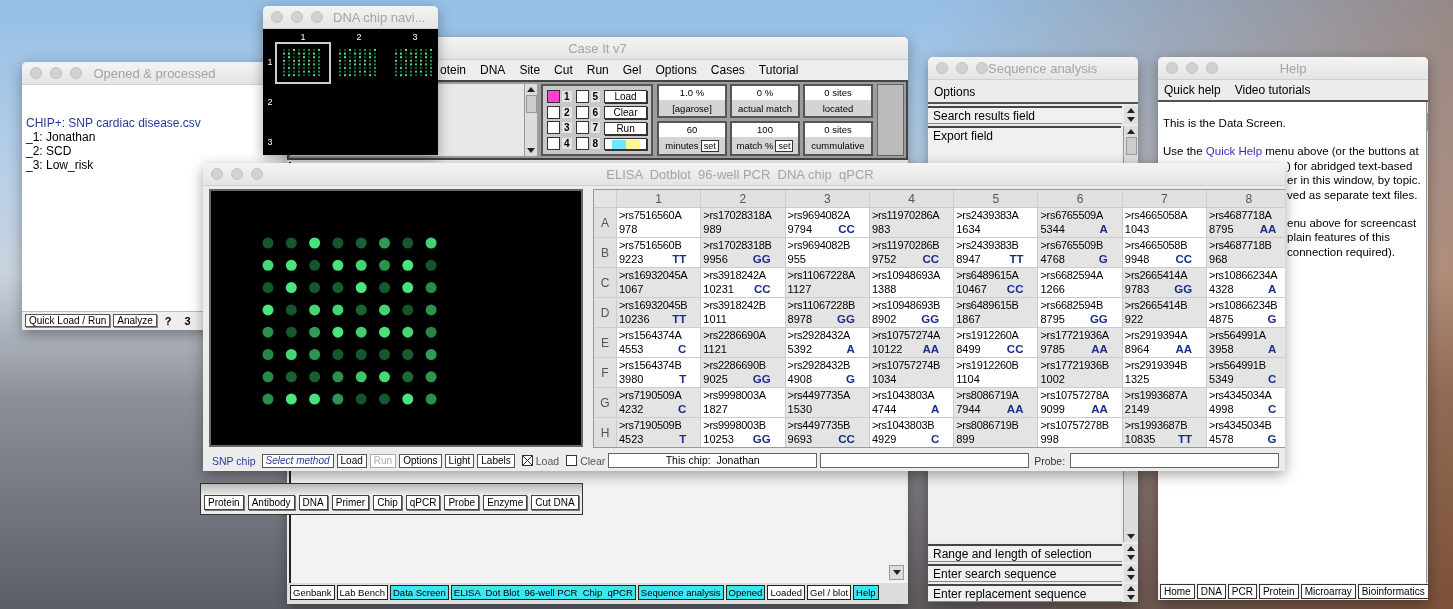 This screenshot has height=609, width=1453. Describe the element at coordinates (303, 63) in the screenshot. I see `chip-thumbnail` at that location.